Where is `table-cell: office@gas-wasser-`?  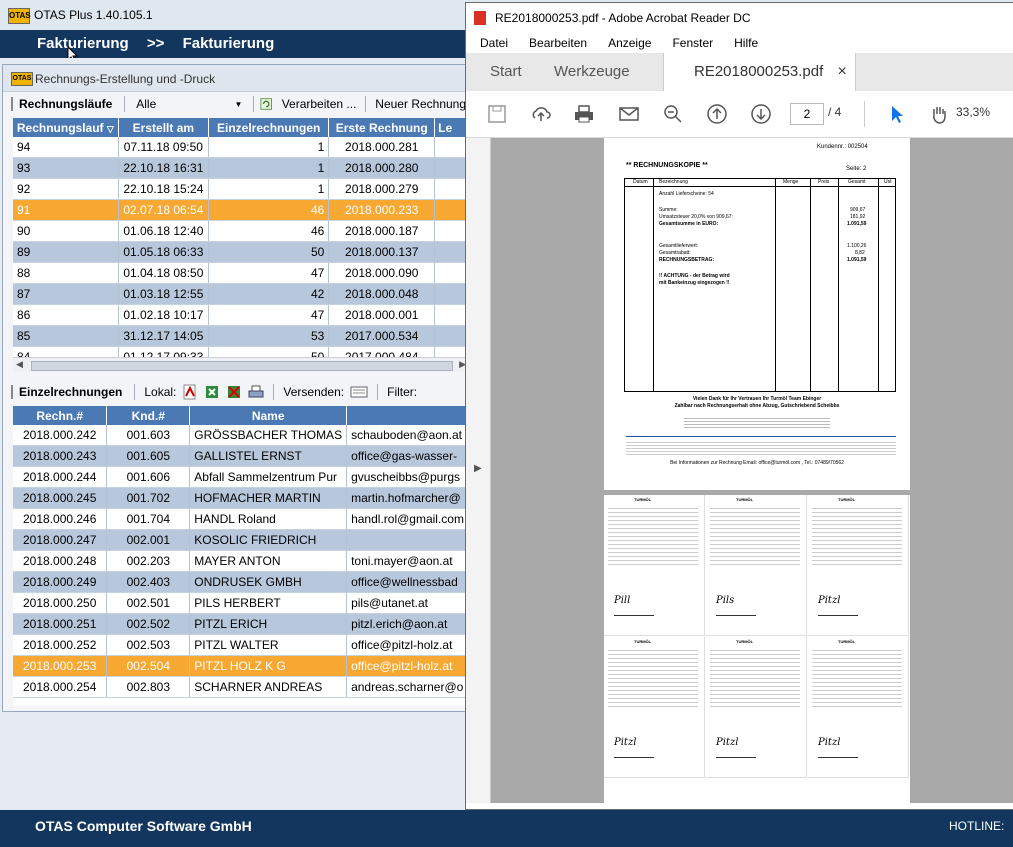 table-cell: office@gas-wasser- is located at coordinates (407, 456).